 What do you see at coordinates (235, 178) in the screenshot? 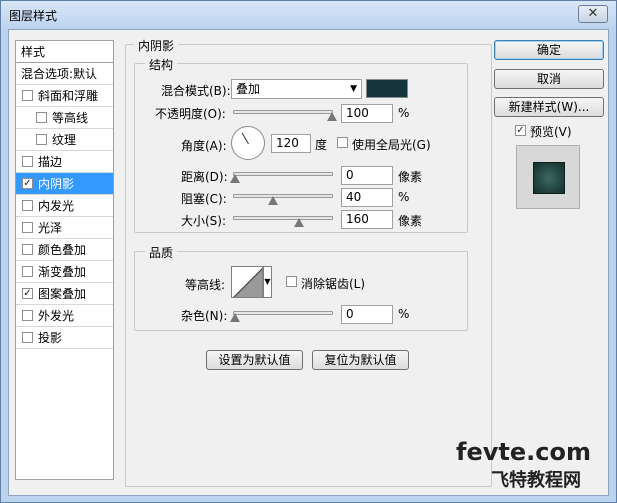
I see `distance-slider-thumb` at bounding box center [235, 178].